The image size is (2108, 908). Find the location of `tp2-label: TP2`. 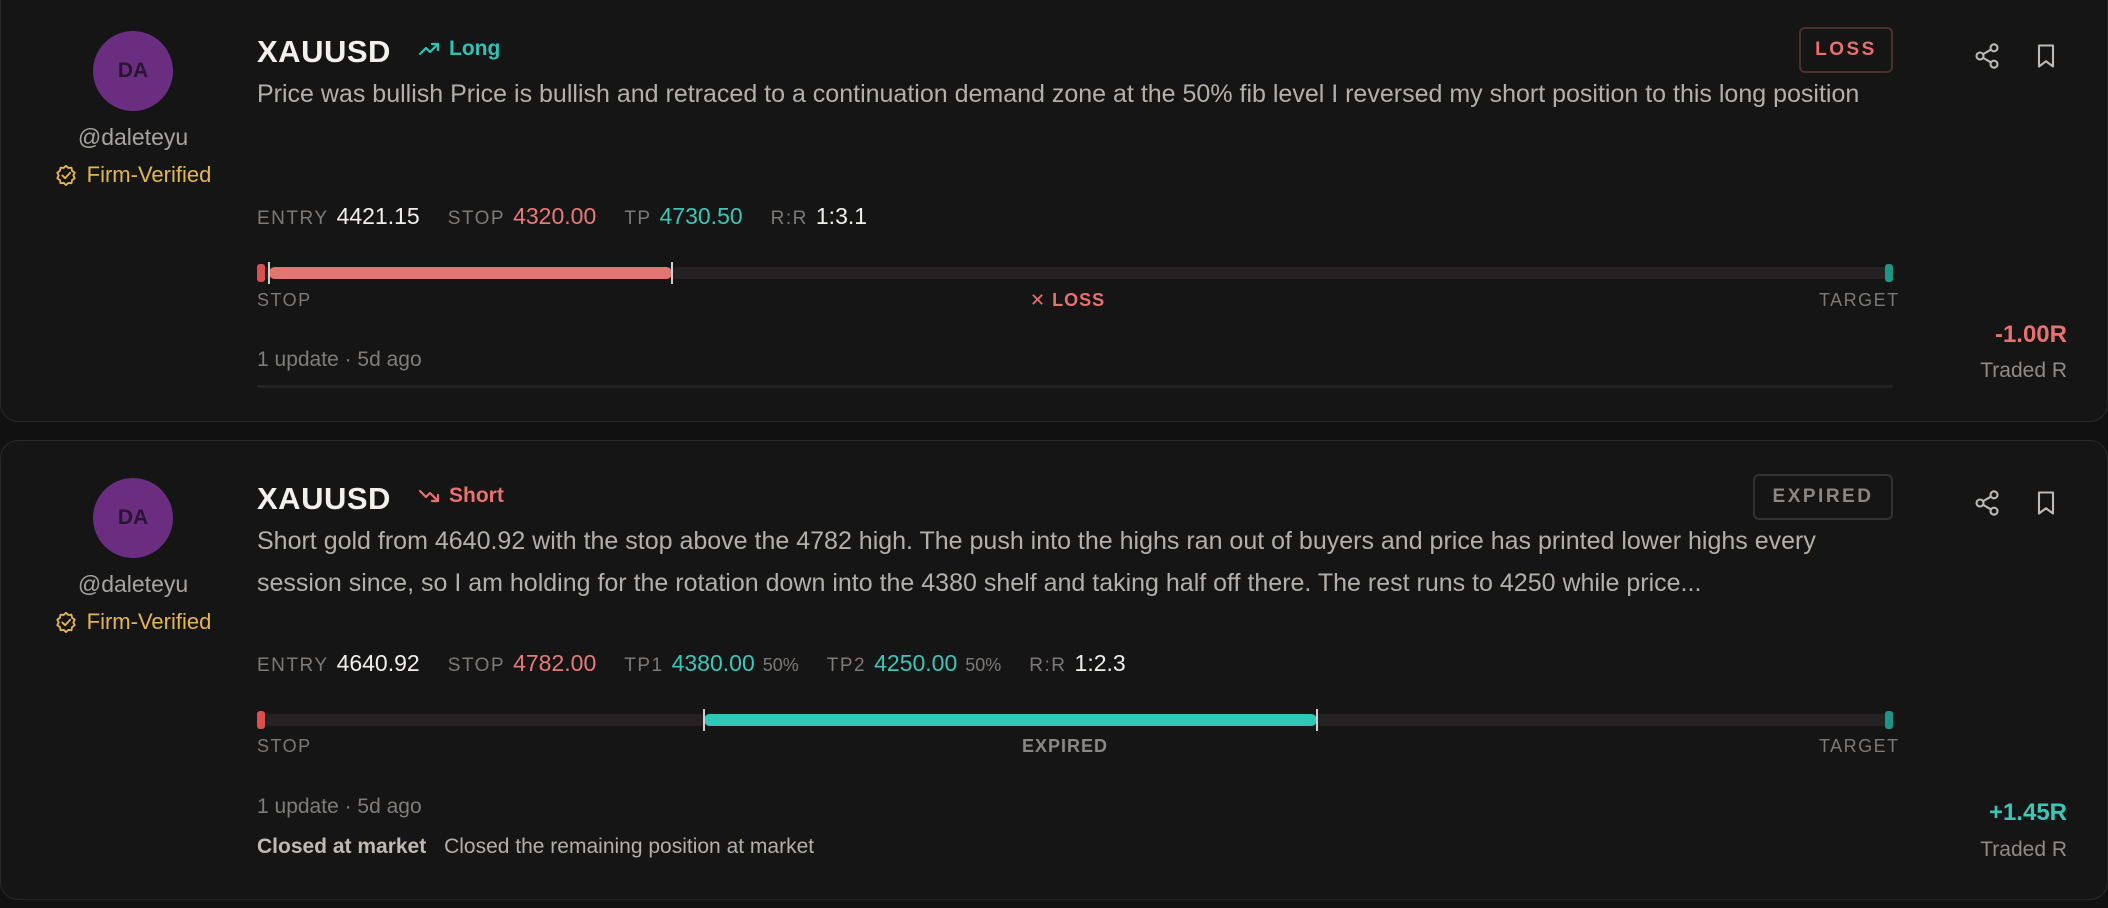

tp2-label: TP2 is located at coordinates (846, 665).